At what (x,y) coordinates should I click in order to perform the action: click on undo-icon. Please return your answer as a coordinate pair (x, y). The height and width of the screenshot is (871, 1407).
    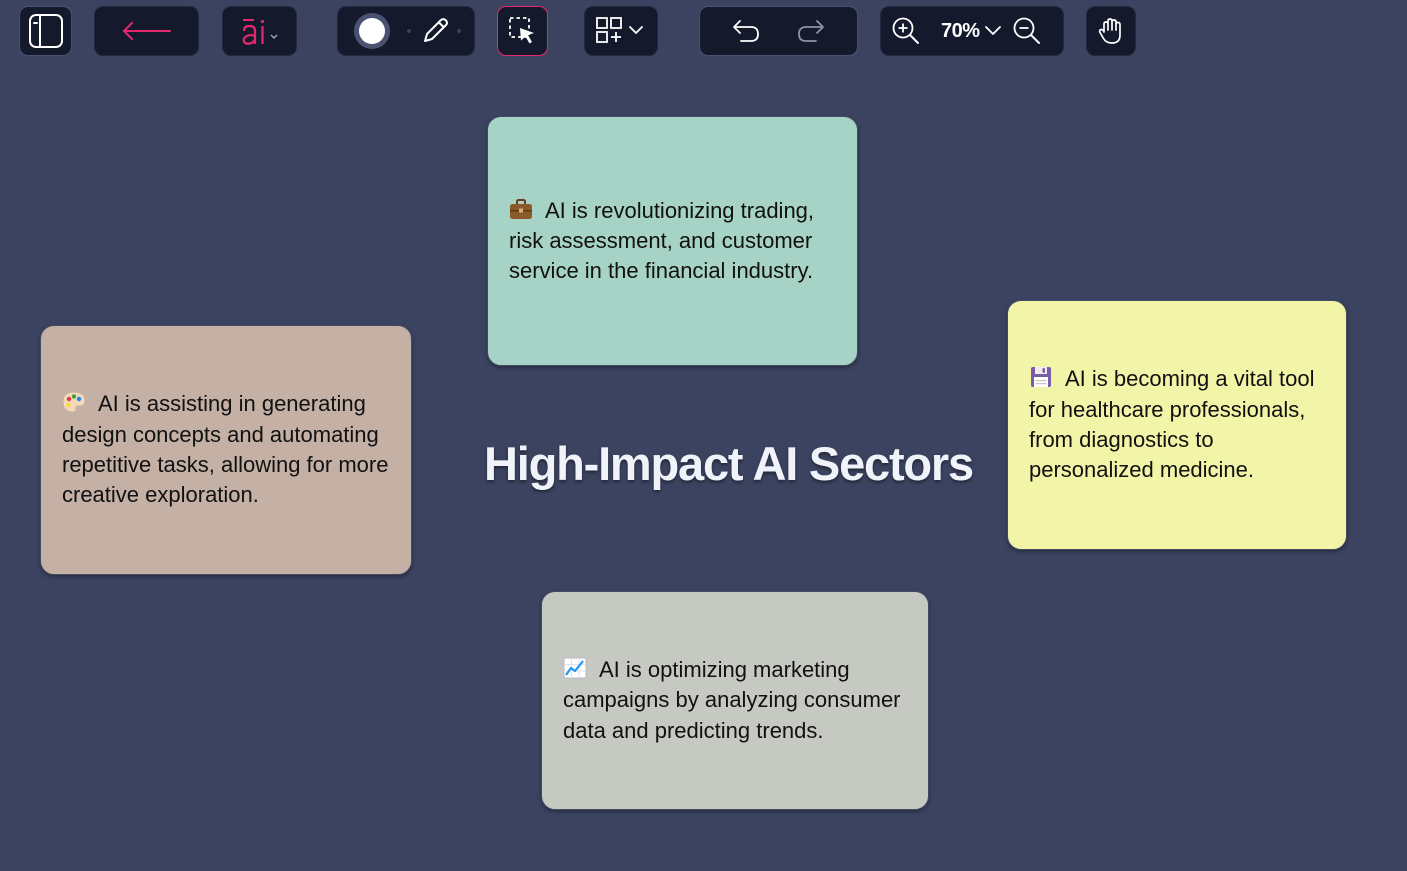
    Looking at the image, I should click on (746, 31).